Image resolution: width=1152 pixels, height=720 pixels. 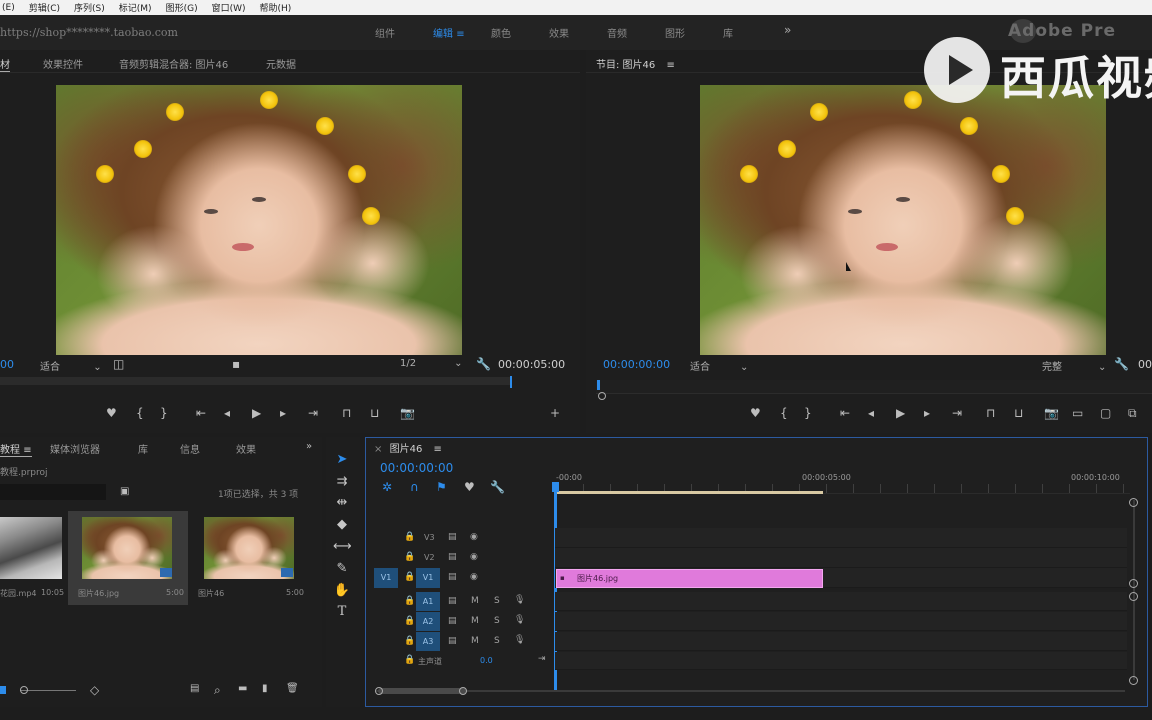 What do you see at coordinates (689, 578) in the screenshot?
I see `timeline-clip: ▪ 图片46.jpg` at bounding box center [689, 578].